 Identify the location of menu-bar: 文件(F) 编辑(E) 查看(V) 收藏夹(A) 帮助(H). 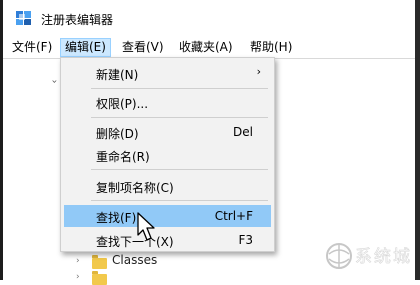
(209, 47).